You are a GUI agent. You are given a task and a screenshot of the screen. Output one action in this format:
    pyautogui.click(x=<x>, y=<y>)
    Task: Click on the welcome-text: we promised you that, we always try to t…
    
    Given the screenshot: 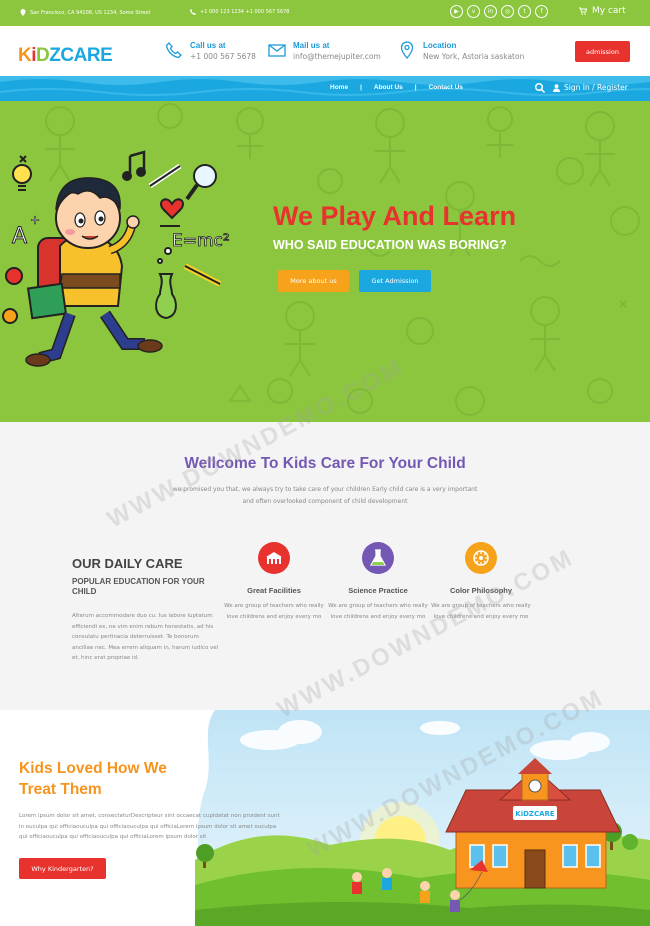 What is the action you would take?
    pyautogui.click(x=325, y=495)
    